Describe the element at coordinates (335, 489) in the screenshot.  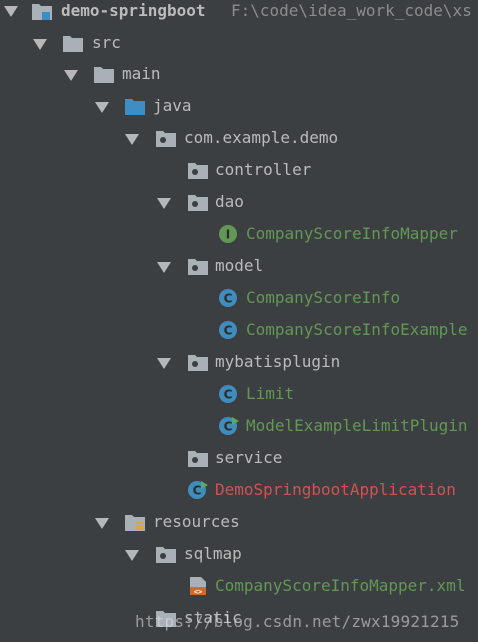
I see `file-label: DemoSpringbootApplication` at that location.